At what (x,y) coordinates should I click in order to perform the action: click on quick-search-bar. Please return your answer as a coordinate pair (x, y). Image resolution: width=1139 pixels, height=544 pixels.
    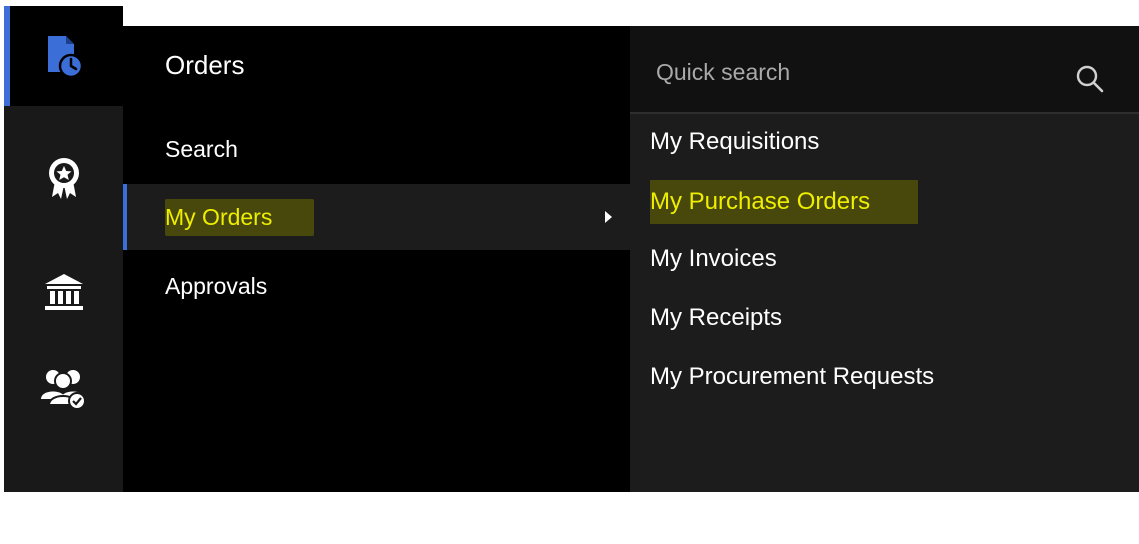
    Looking at the image, I should click on (884, 70).